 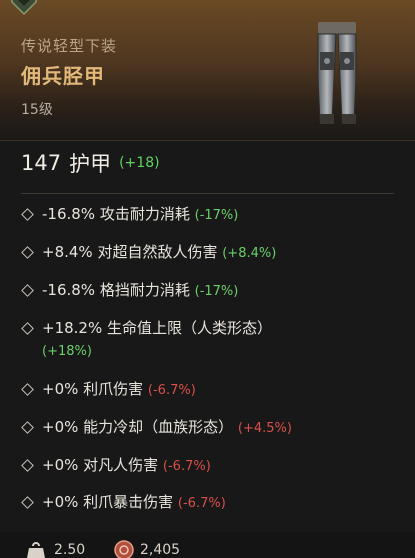 I want to click on stat-delta: (+18%), so click(x=67, y=351).